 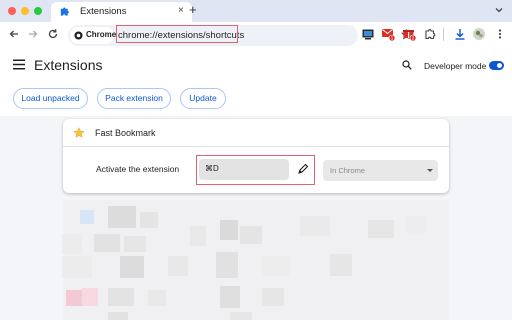 I want to click on shortcut-scope-select: In Chrome, so click(x=380, y=170).